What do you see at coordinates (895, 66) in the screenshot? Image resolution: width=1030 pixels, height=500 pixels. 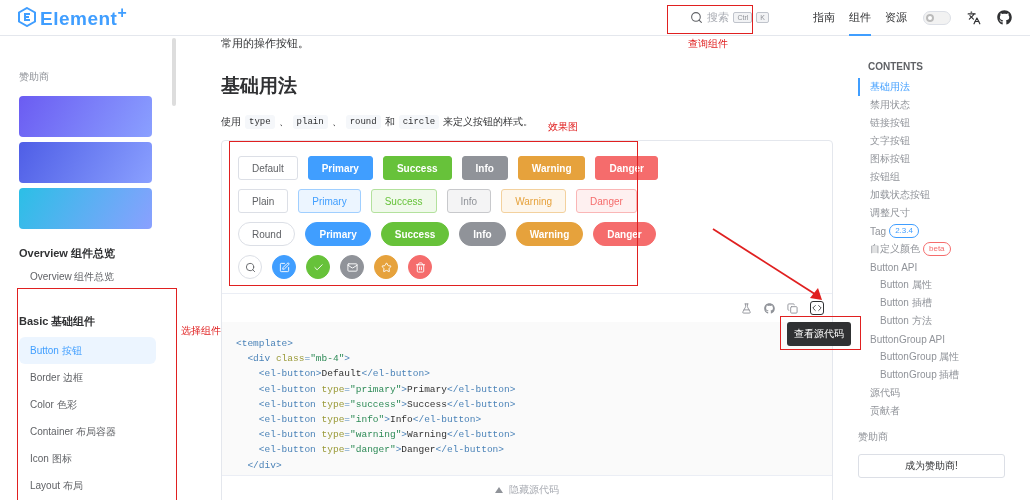 I see `toc-title: CONTENTS` at bounding box center [895, 66].